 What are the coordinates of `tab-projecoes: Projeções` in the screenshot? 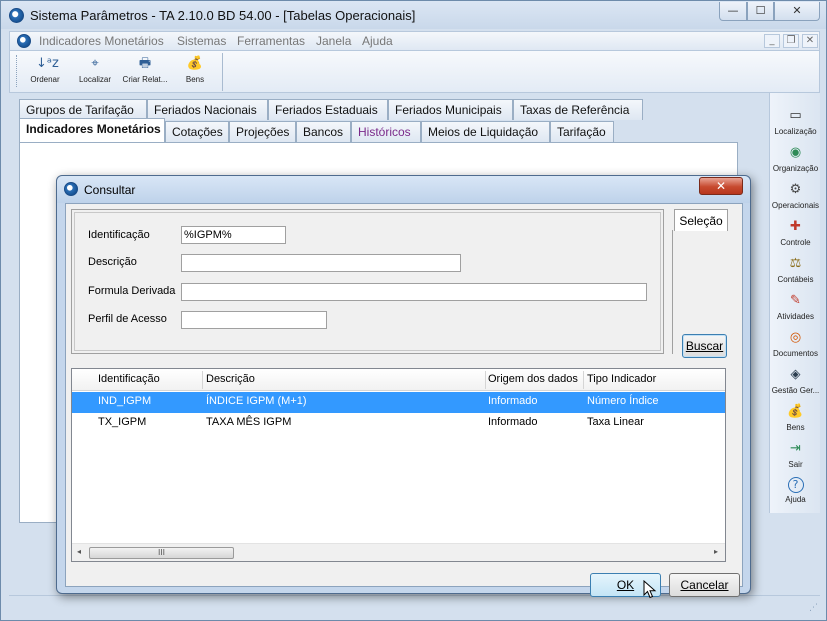 It's located at (262, 131).